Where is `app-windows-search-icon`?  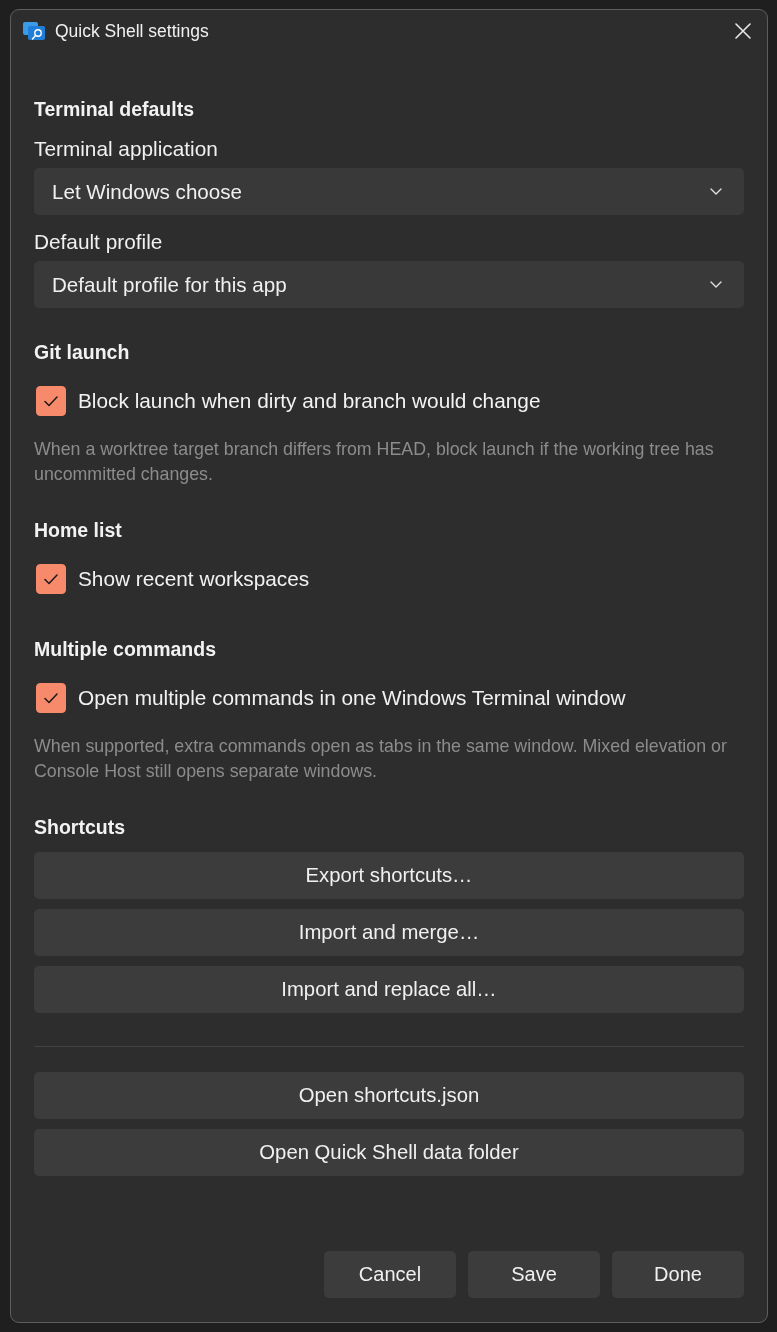 app-windows-search-icon is located at coordinates (34, 31).